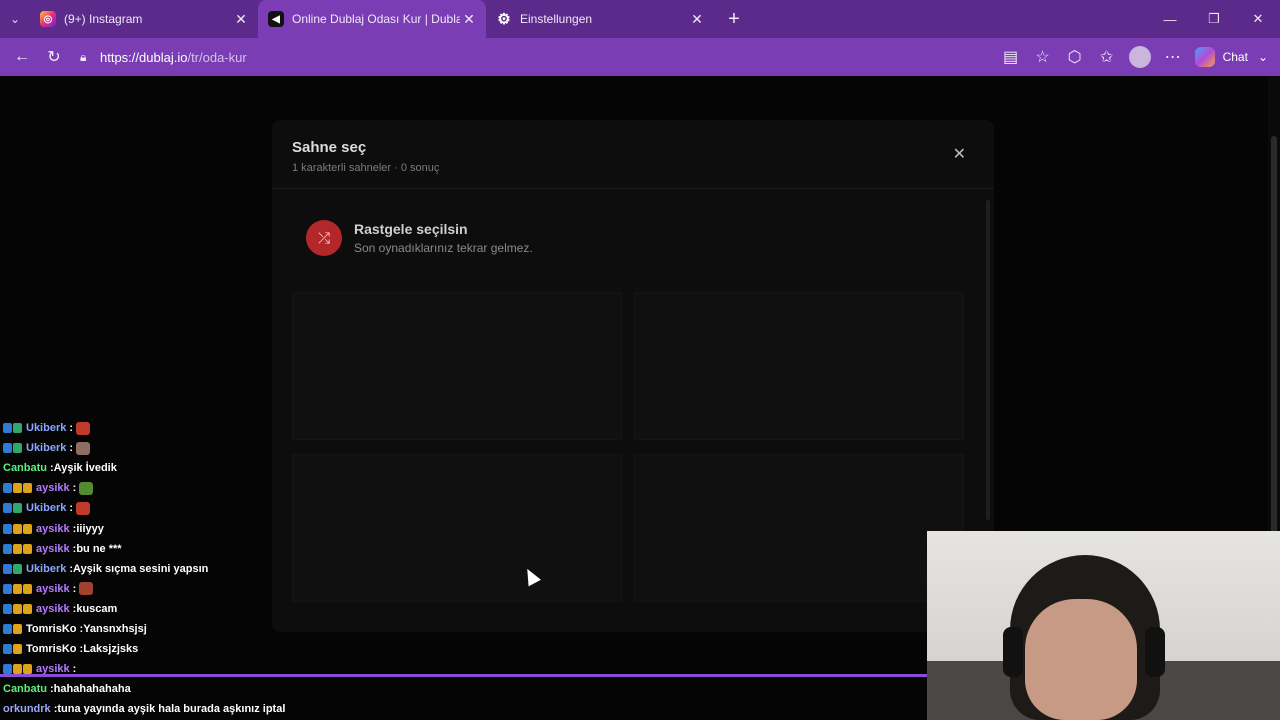 This screenshot has width=1280, height=720. I want to click on tab-instagram: ◎ (9+) Instagram ✕, so click(144, 19).